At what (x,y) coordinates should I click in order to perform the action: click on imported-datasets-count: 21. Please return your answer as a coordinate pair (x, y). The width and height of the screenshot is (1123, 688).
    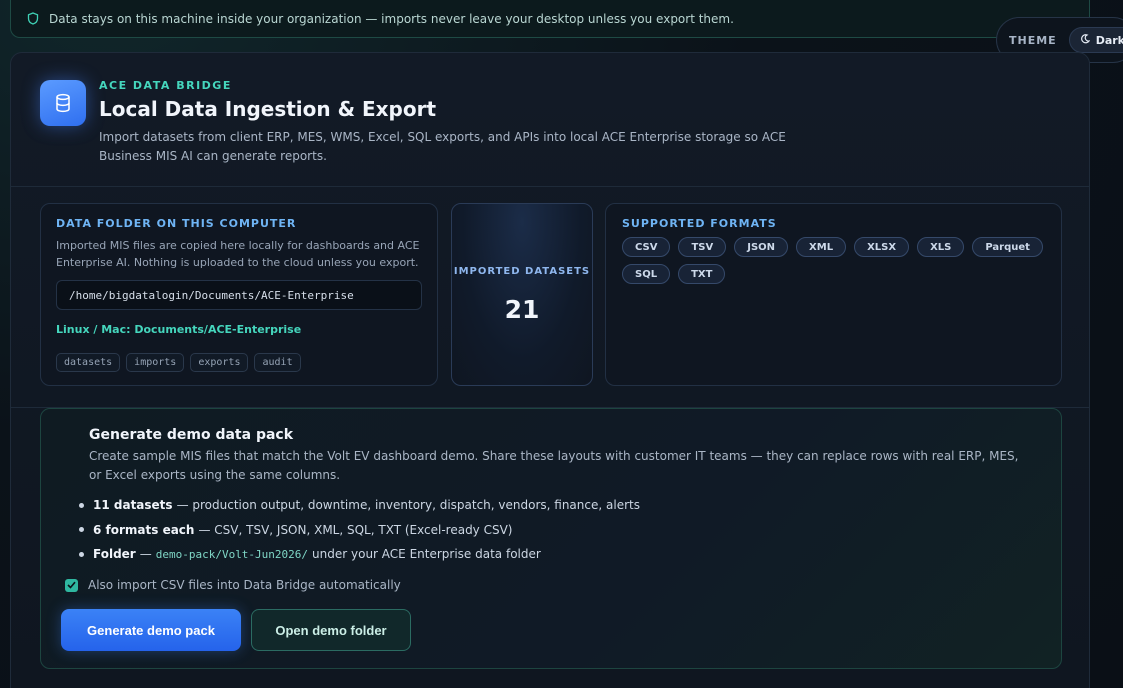
    Looking at the image, I should click on (522, 309).